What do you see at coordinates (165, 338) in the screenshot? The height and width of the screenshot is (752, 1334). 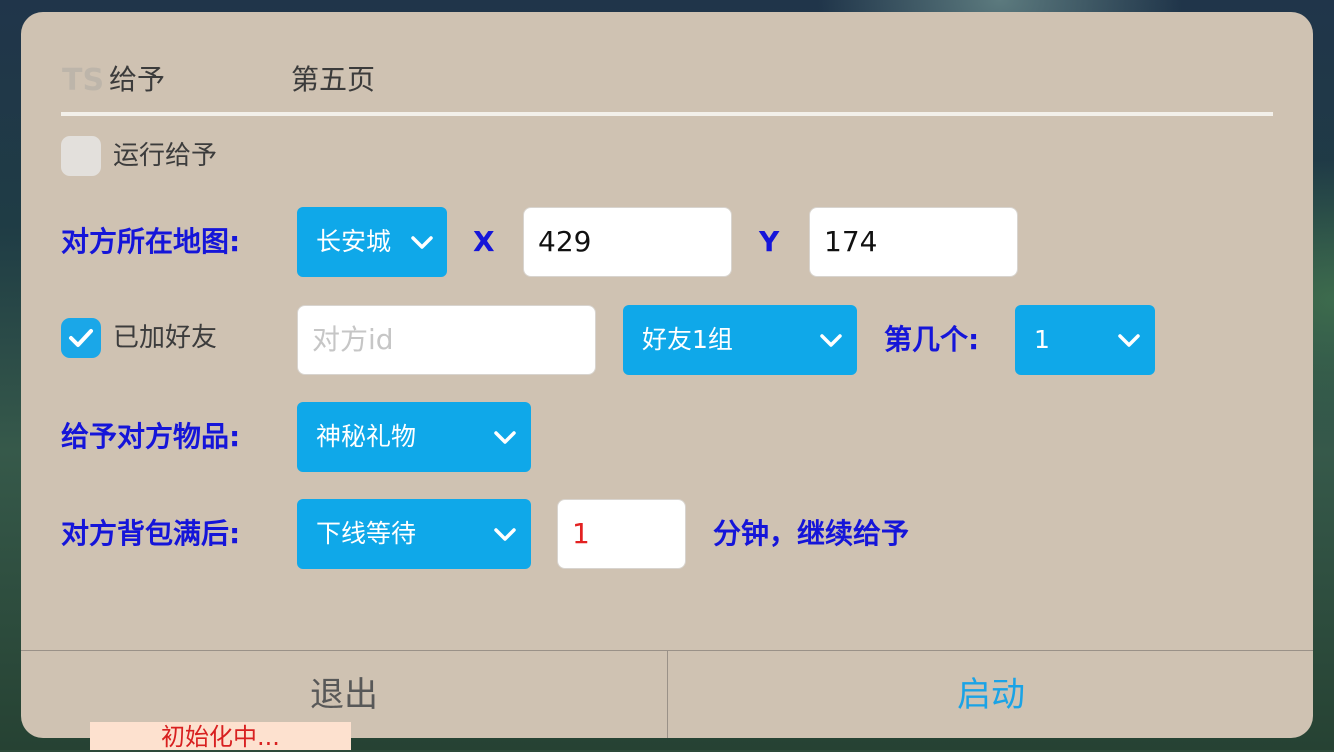 I see `added-friend-label: 已加好友` at bounding box center [165, 338].